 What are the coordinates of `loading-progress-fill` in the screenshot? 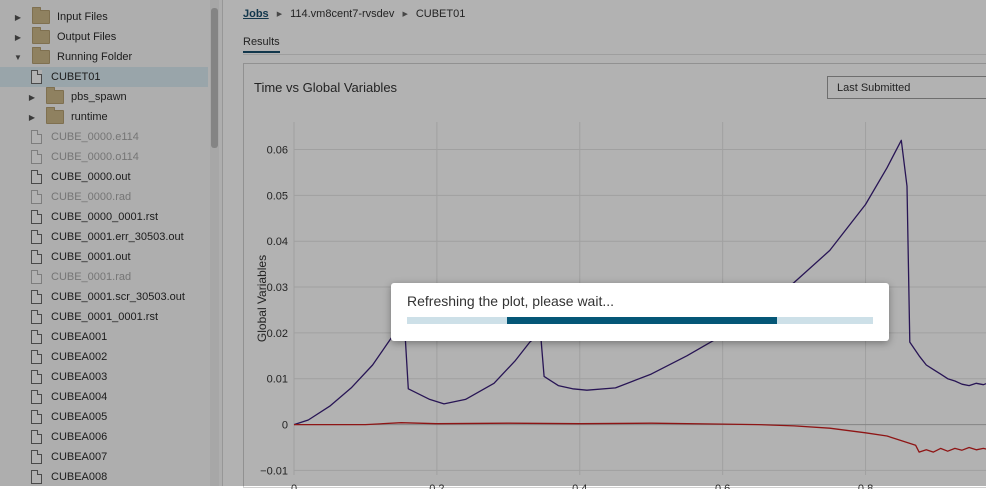 It's located at (642, 320).